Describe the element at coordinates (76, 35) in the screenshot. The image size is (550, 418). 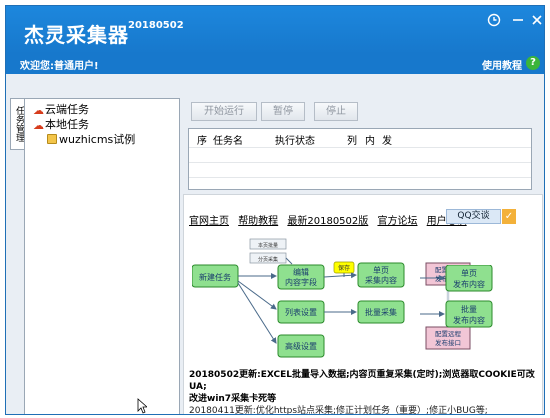
I see `app-title: 杰灵采集器` at that location.